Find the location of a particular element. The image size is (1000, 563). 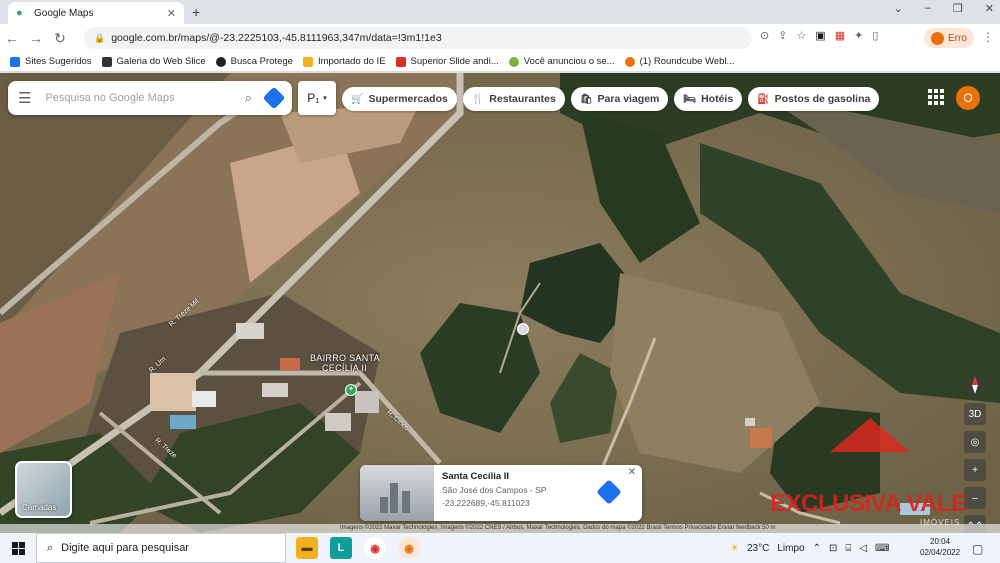

weather-icon: ☀ is located at coordinates (734, 548).